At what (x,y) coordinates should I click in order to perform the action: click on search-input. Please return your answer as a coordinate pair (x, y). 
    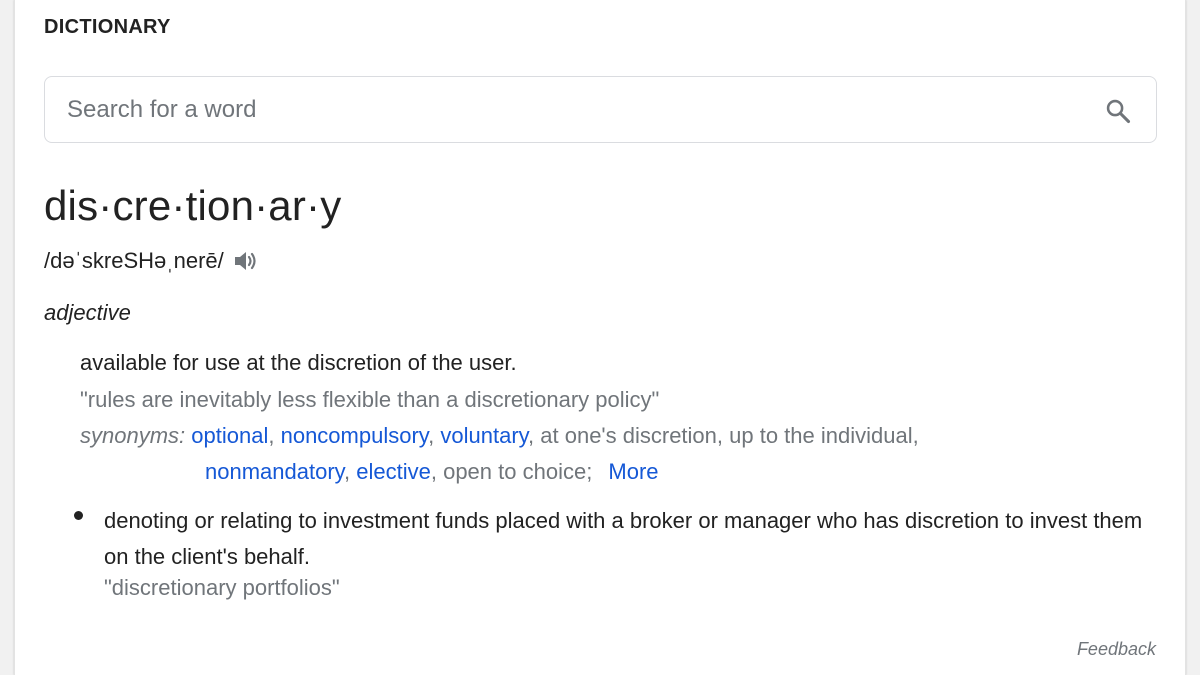
    Looking at the image, I should click on (567, 109).